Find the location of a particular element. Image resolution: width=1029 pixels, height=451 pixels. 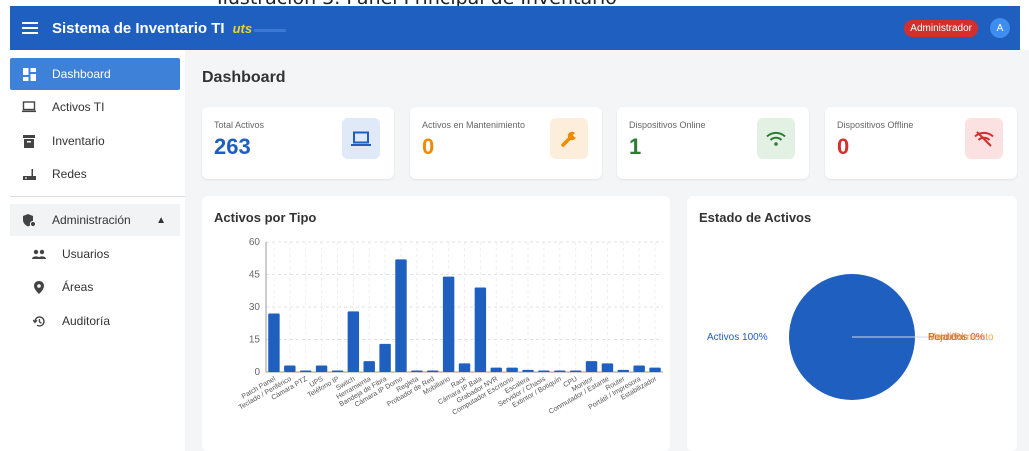

users-icon is located at coordinates (39, 254).